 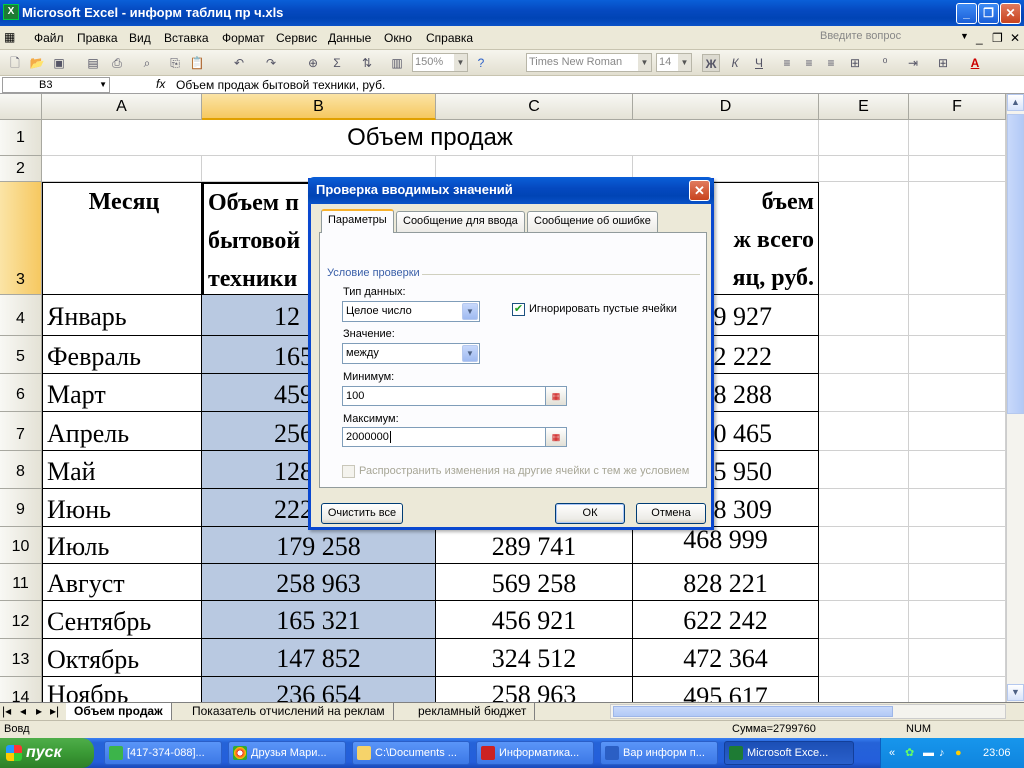 What do you see at coordinates (357, 221) in the screenshot?
I see `tab-settings: Параметры` at bounding box center [357, 221].